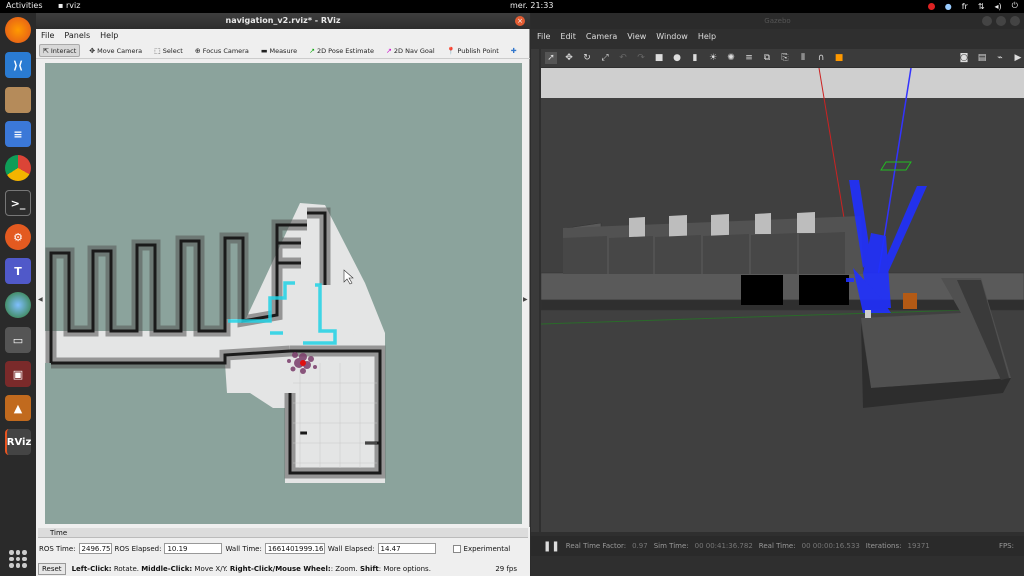 The width and height of the screenshot is (1024, 576). Describe the element at coordinates (18, 100) in the screenshot. I see `files-icon` at that location.